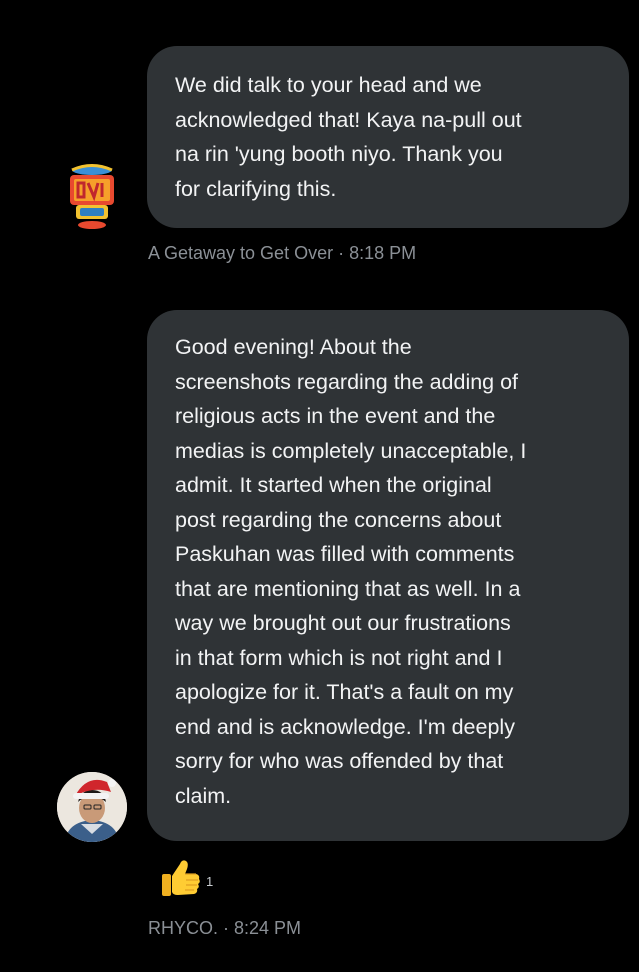  I want to click on message-text-line: in that form which is not right and I, so click(339, 657).